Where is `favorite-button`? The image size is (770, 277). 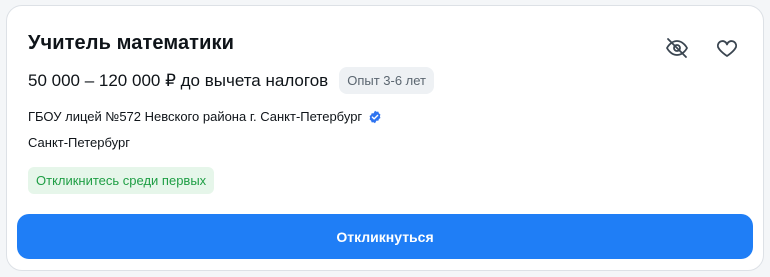
favorite-button is located at coordinates (727, 48).